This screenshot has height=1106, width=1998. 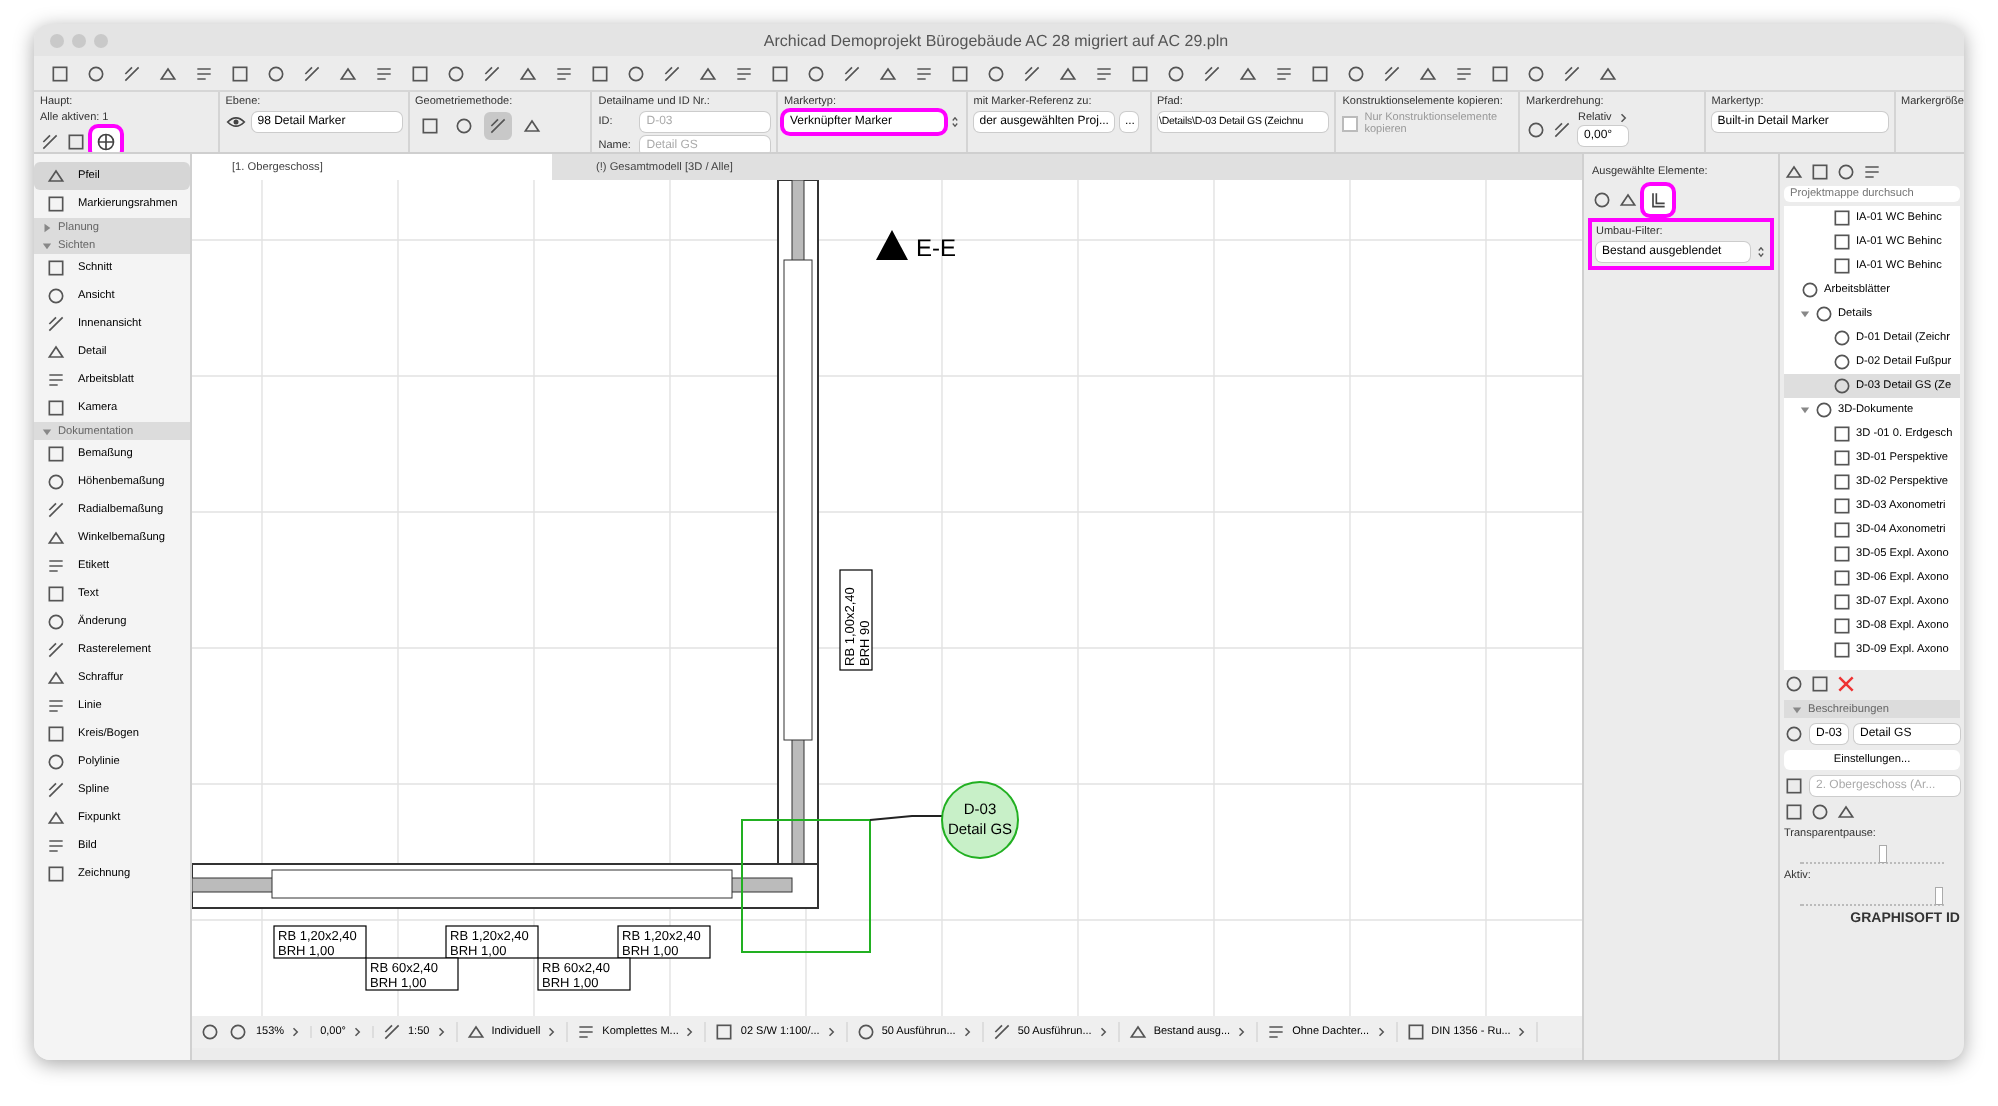 I want to click on eye-icon, so click(x=235, y=122).